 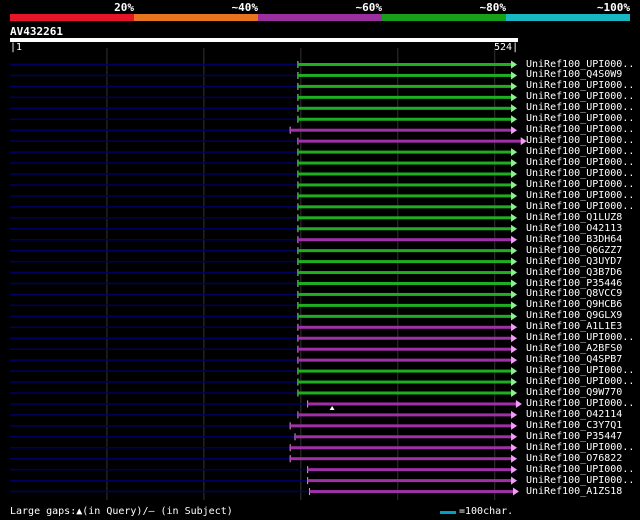 I want to click on hit-label: UniRef100_O42113, so click(x=574, y=228).